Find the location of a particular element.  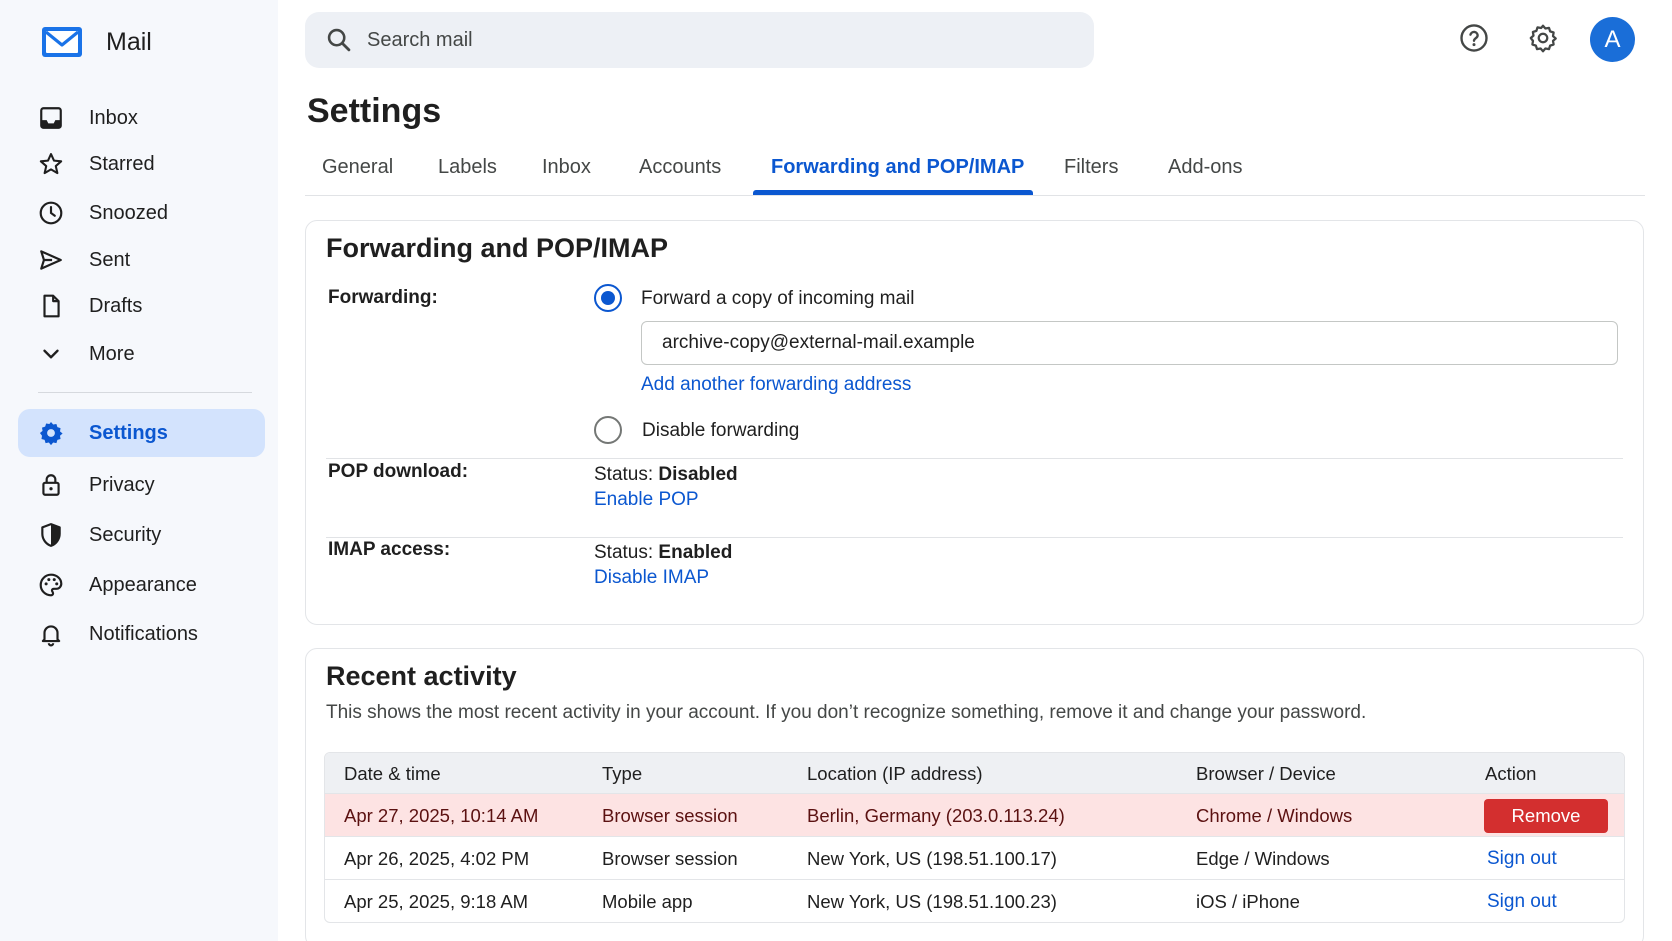

sidebar-item-more: More is located at coordinates (141, 354).